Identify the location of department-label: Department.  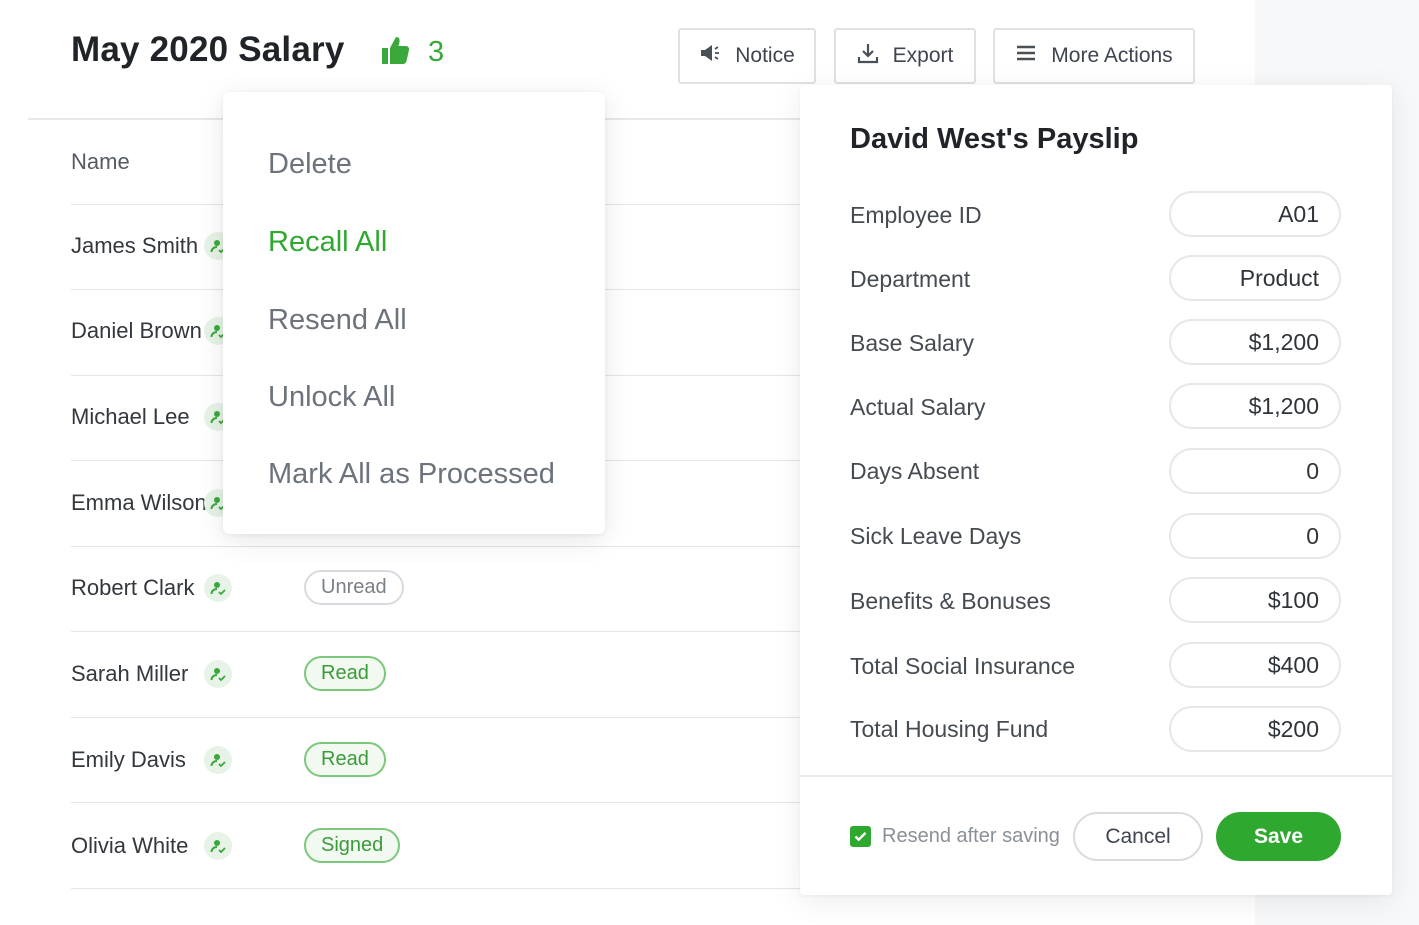
(910, 279).